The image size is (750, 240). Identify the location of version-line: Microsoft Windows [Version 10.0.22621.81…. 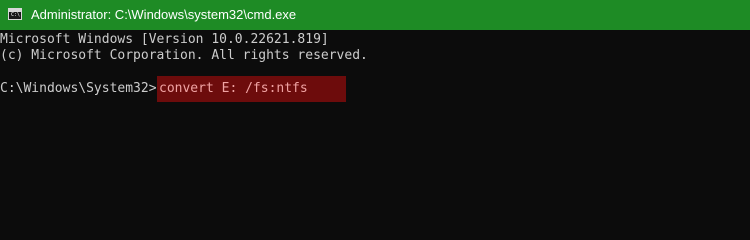
(164, 39).